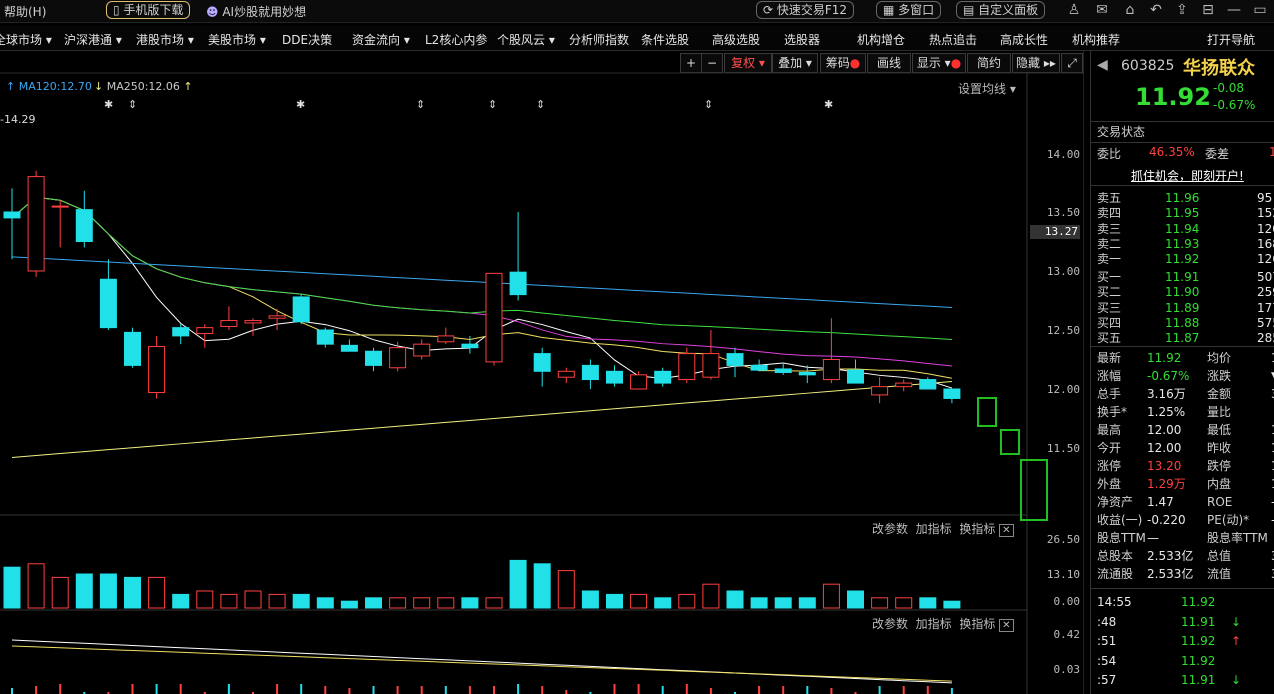 The image size is (1274, 694). What do you see at coordinates (1219, 412) in the screenshot?
I see `stat-label-2: 量比` at bounding box center [1219, 412].